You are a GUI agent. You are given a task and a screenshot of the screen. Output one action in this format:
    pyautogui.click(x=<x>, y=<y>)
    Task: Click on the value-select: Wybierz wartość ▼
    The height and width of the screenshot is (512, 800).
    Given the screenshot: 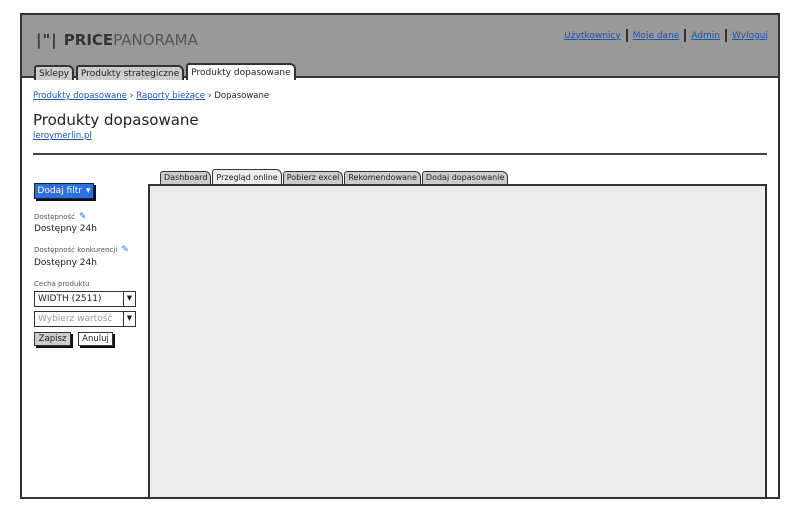 What is the action you would take?
    pyautogui.click(x=85, y=319)
    